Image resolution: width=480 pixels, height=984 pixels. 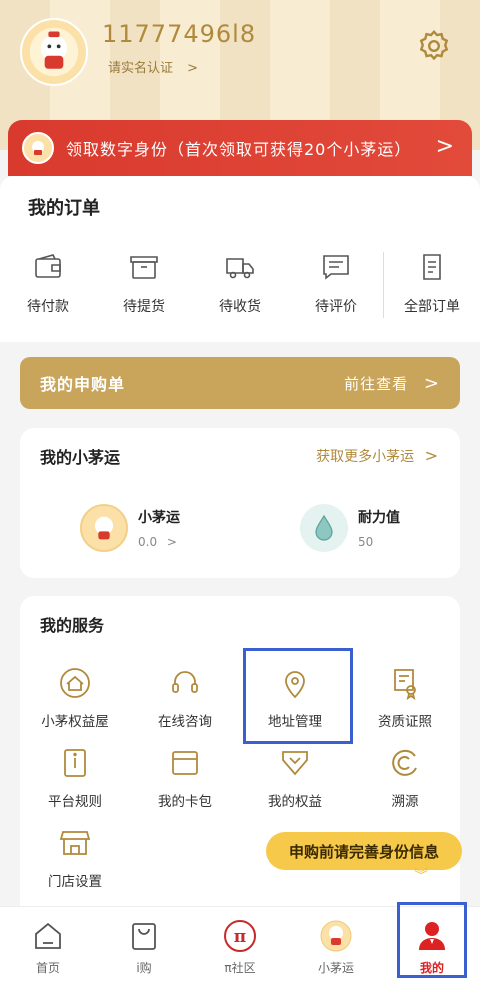 I want to click on headset-icon, so click(x=185, y=682).